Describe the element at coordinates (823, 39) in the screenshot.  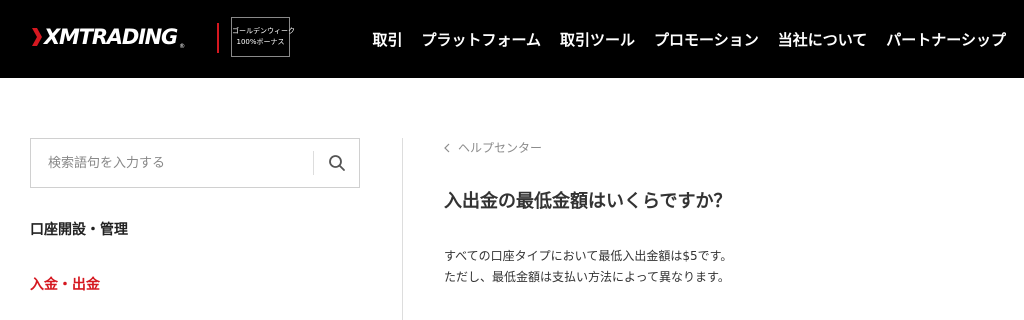
I see `nav-item-about-us: 当社について` at that location.